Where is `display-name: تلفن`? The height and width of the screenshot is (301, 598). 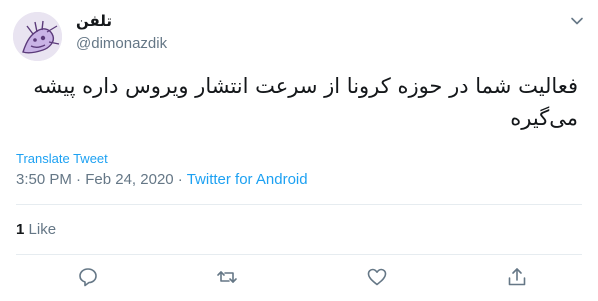 display-name: تلفن is located at coordinates (94, 21).